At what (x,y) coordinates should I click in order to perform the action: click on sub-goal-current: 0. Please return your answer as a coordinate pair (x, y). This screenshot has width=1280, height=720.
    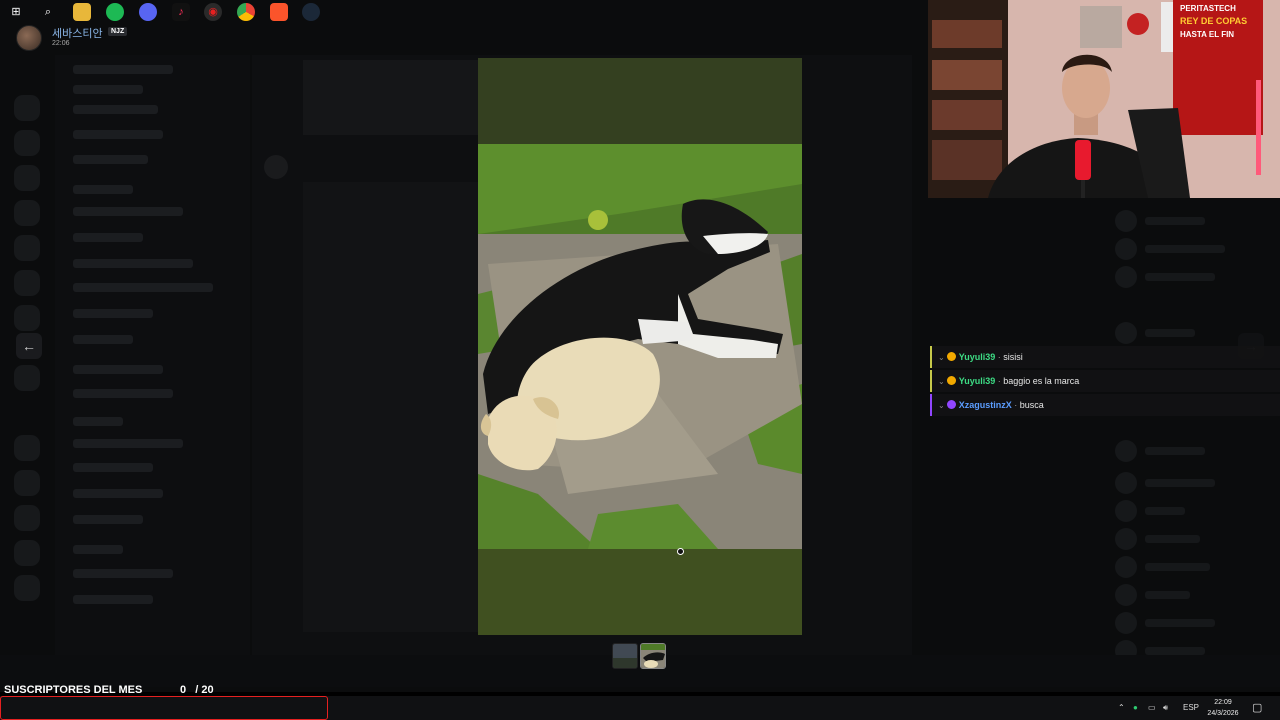
    Looking at the image, I should click on (183, 690).